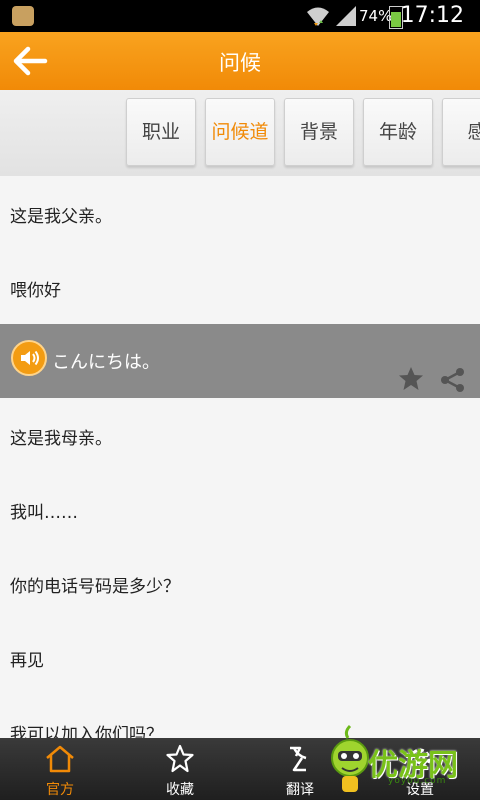 Image resolution: width=480 pixels, height=800 pixels. What do you see at coordinates (346, 16) in the screenshot?
I see `signal-icon` at bounding box center [346, 16].